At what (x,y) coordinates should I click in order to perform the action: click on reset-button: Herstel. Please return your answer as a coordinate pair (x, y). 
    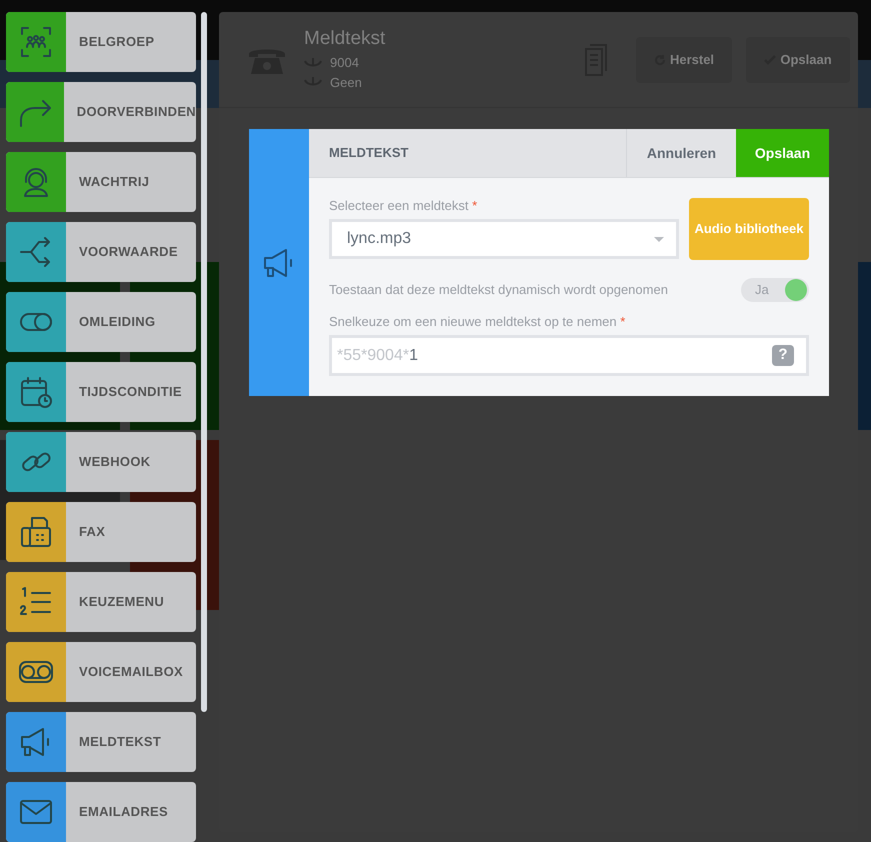
    Looking at the image, I should click on (684, 59).